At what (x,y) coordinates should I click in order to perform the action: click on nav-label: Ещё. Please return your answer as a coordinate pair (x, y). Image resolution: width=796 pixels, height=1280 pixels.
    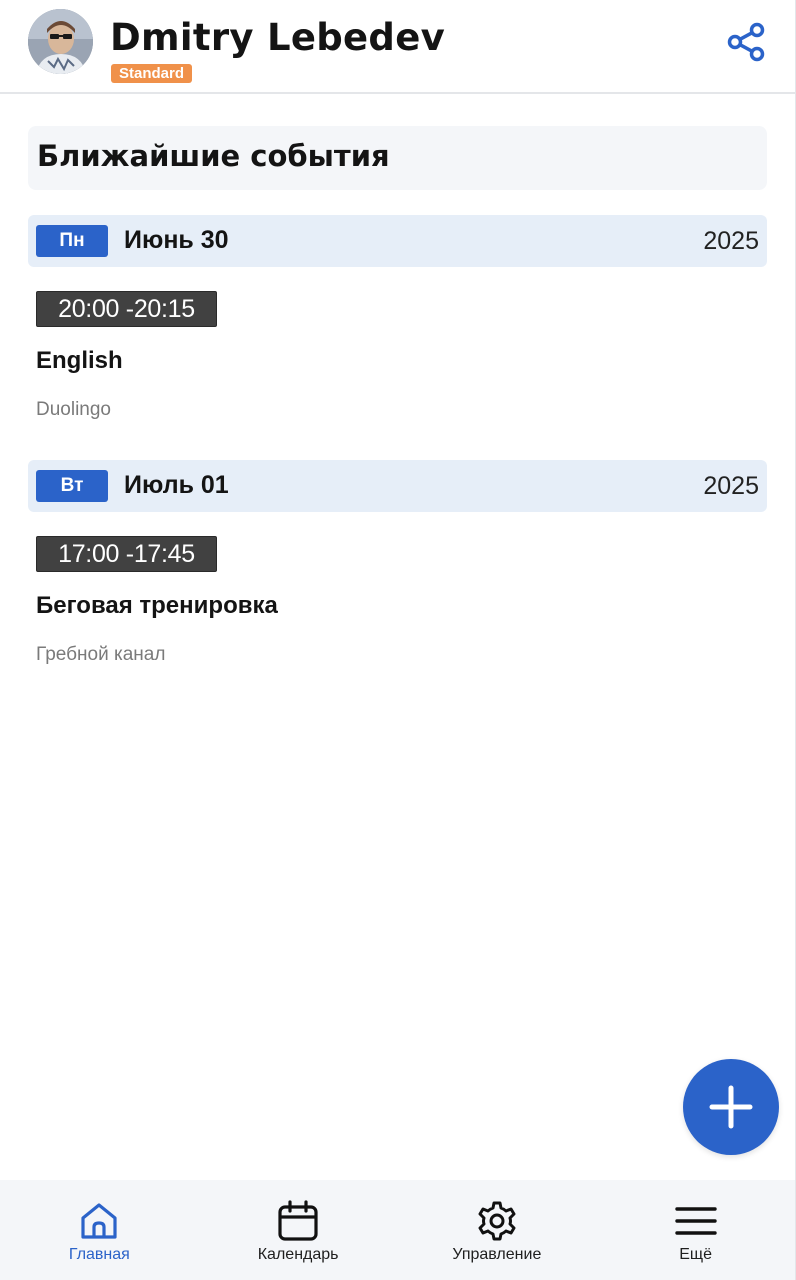
    Looking at the image, I should click on (695, 1254).